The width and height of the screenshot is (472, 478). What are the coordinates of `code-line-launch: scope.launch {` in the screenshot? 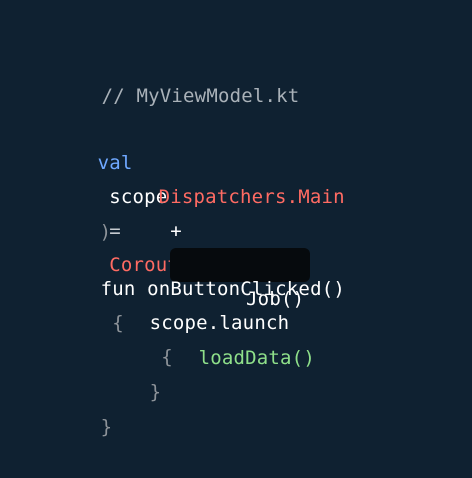 It's located at (196, 320).